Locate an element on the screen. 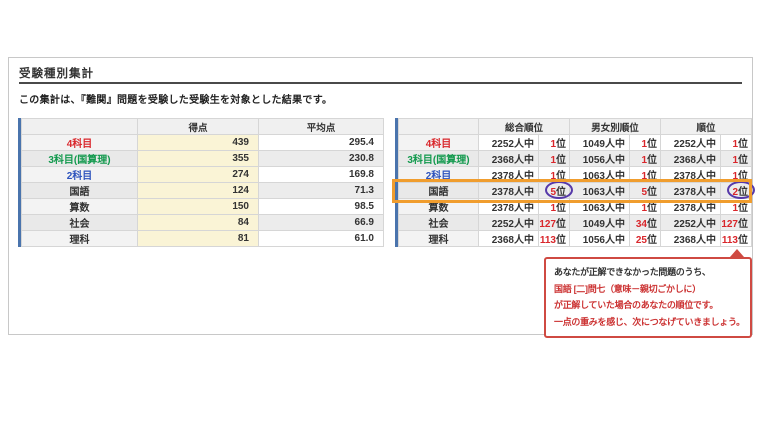  rank-cell: 2位 is located at coordinates (737, 190).